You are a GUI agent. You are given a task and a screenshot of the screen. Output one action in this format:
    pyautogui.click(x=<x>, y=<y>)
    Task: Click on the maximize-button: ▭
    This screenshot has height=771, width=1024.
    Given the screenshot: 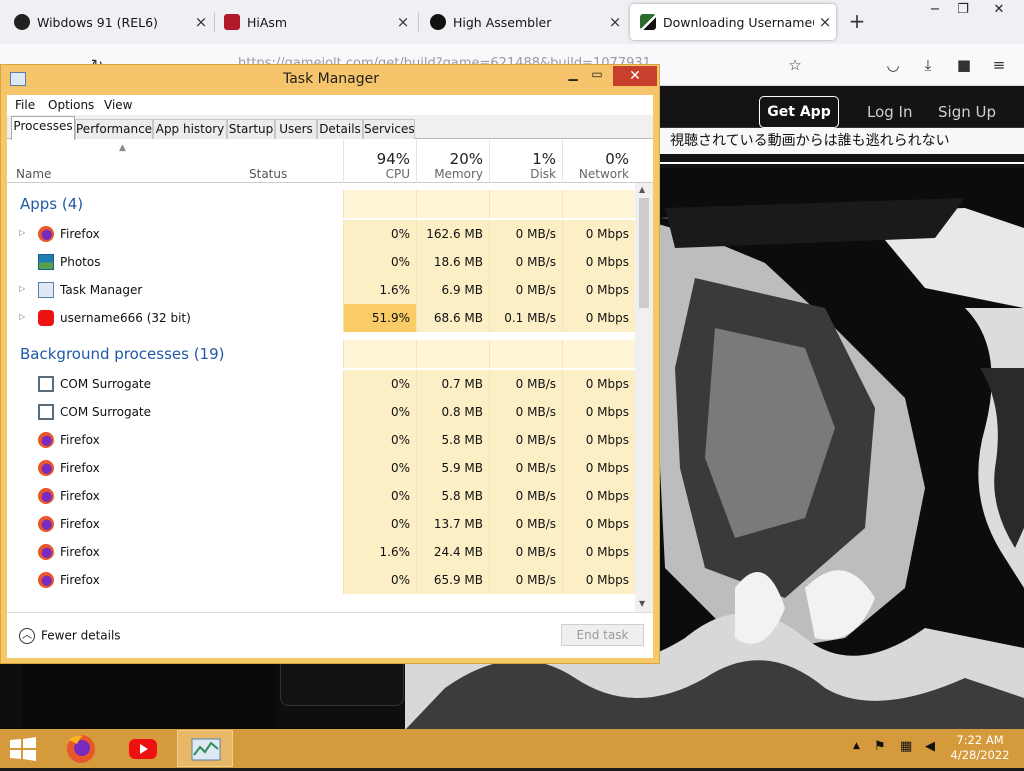 What is the action you would take?
    pyautogui.click(x=597, y=77)
    